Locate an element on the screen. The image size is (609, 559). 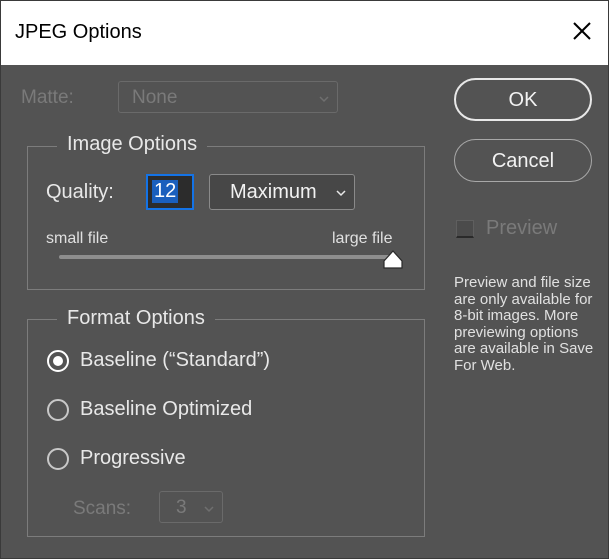
quality-value: 12 is located at coordinates (165, 191).